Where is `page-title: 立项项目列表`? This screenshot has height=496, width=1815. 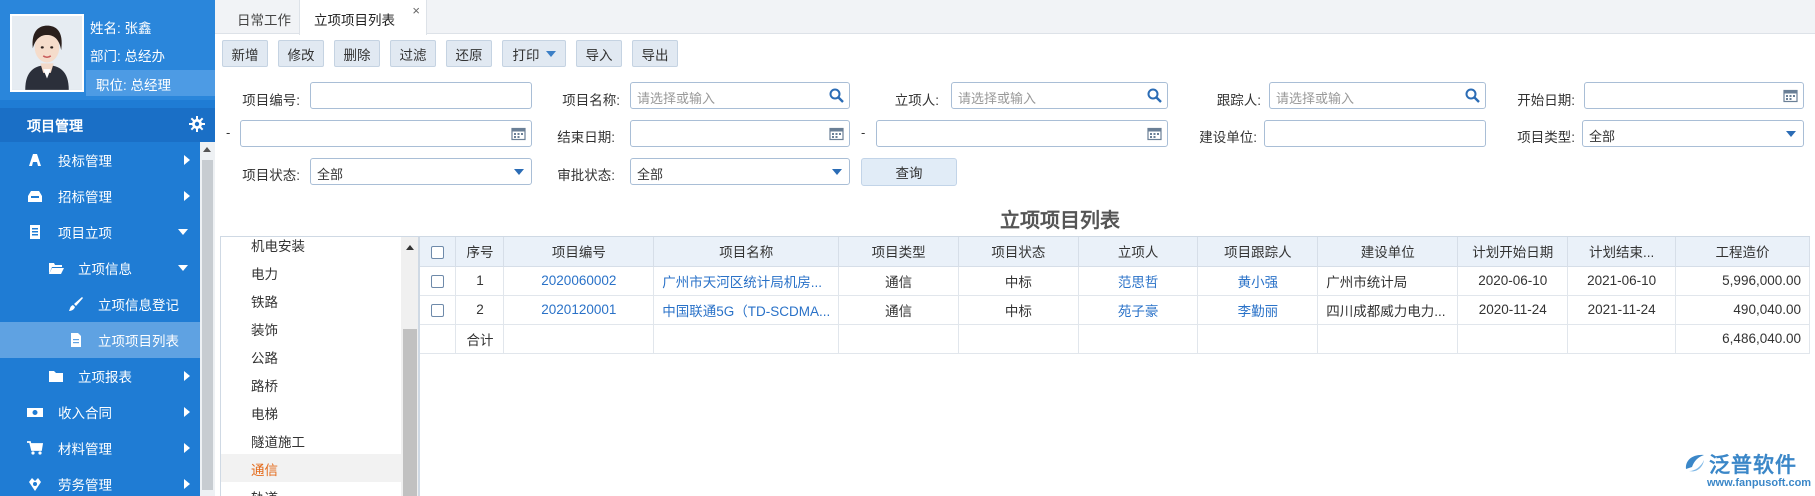
page-title: 立项项目列表 is located at coordinates (1060, 221).